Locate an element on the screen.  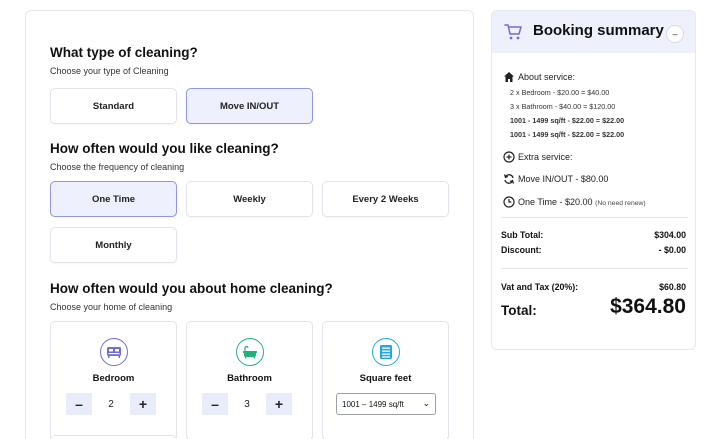
option-monthly: Monthly is located at coordinates (113, 245).